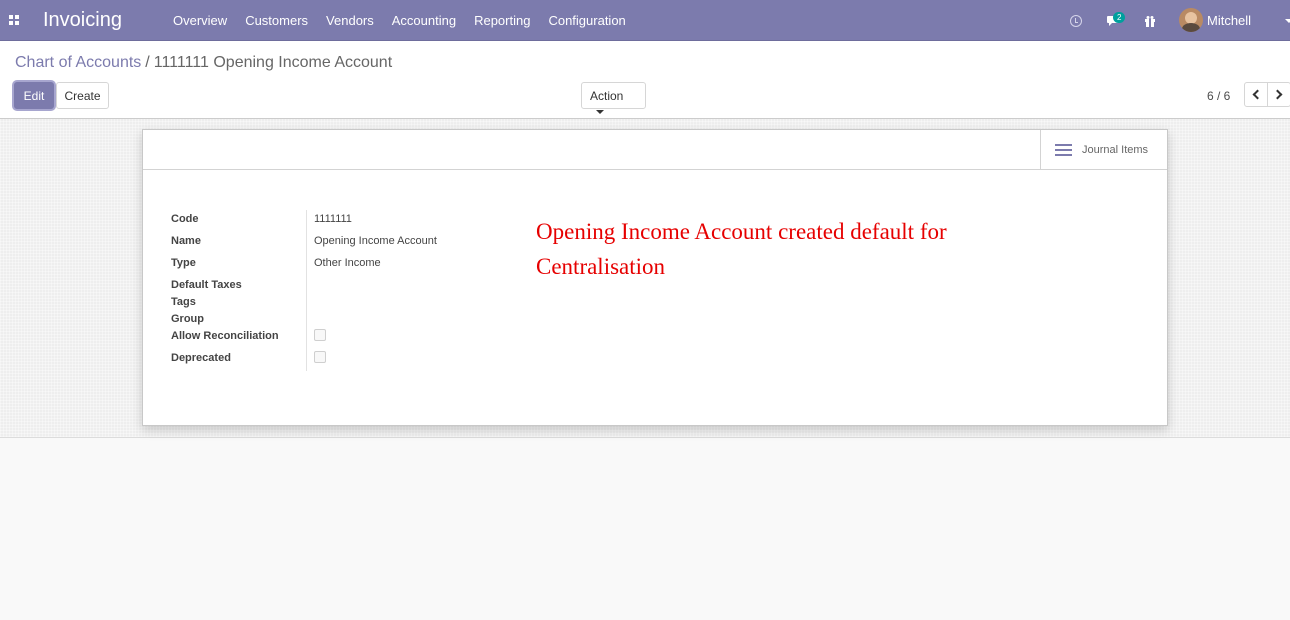 The image size is (1290, 620). Describe the element at coordinates (34, 95) in the screenshot. I see `edit-button: Edit` at that location.